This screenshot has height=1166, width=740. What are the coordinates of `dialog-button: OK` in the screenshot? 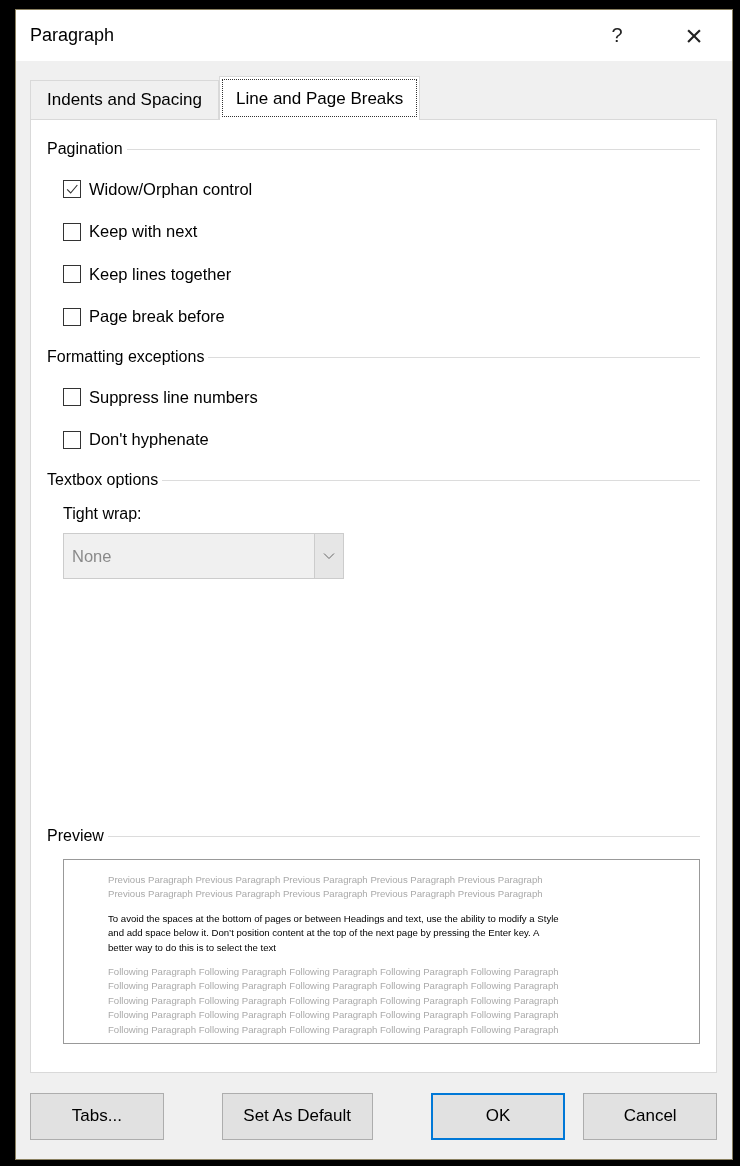 It's located at (498, 1116).